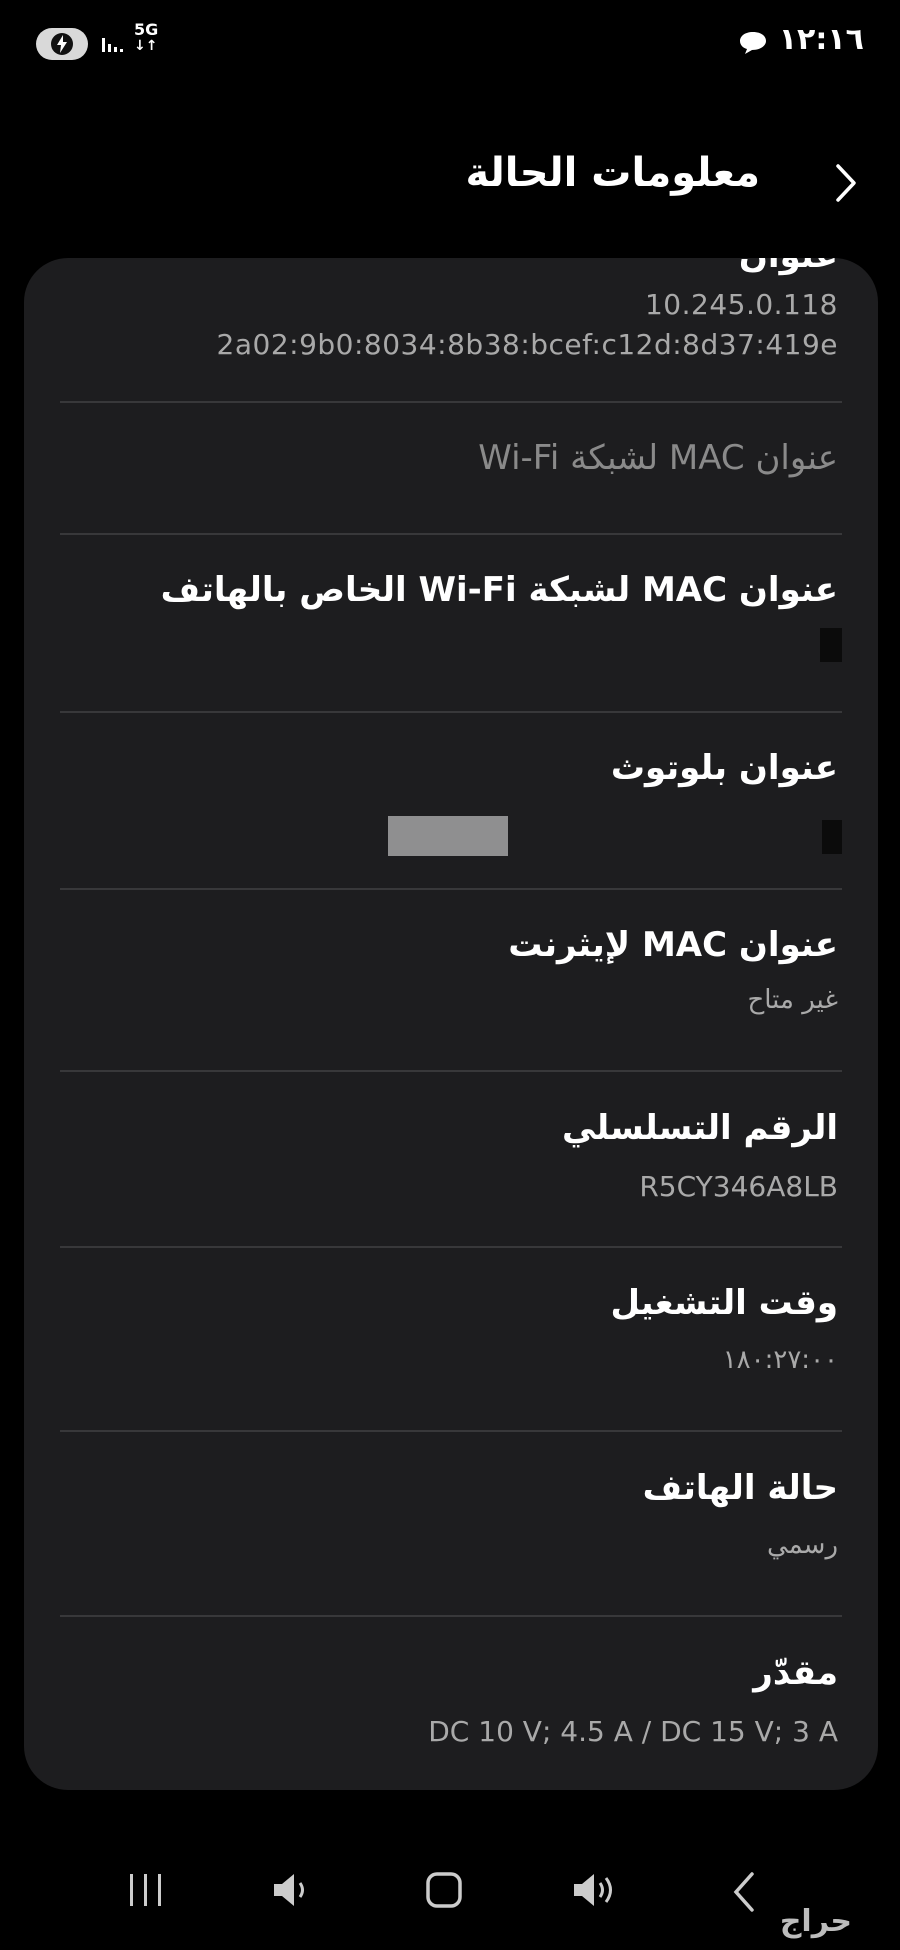 The width and height of the screenshot is (900, 1950). What do you see at coordinates (451, 813) in the screenshot?
I see `list-item-bluetooth: عنوان بلوتوث` at bounding box center [451, 813].